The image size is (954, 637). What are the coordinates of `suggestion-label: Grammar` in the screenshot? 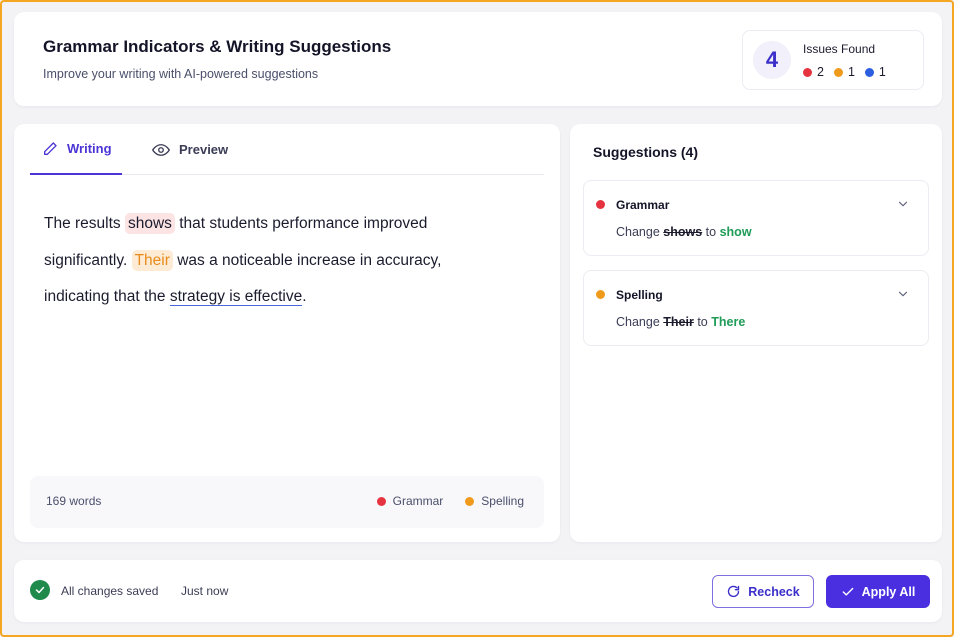 It's located at (643, 205).